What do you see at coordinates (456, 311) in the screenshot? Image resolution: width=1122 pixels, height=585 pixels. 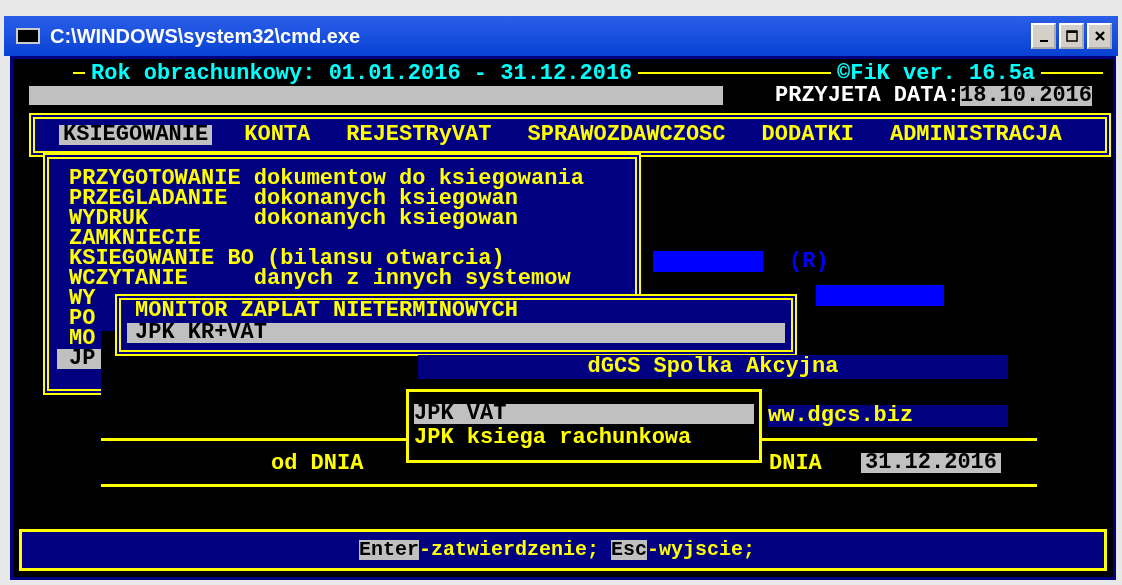 I see `jpk-menu-item: MONITOR ZAPLAT NIETERMINOWYCH` at bounding box center [456, 311].